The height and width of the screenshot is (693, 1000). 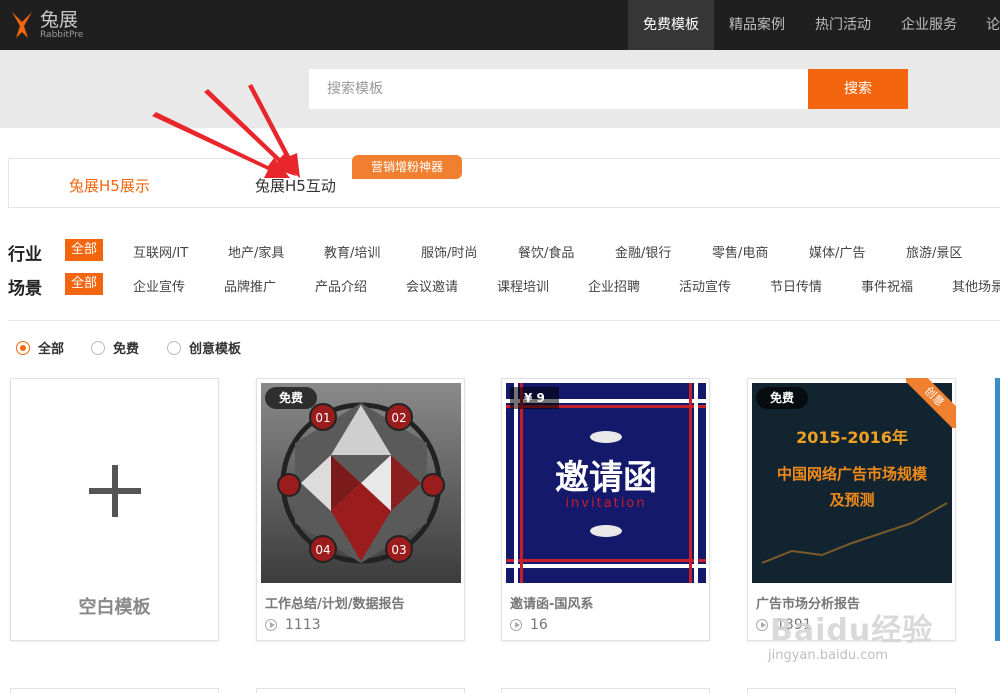 What do you see at coordinates (322, 418) in the screenshot?
I see `thumb-label: 01` at bounding box center [322, 418].